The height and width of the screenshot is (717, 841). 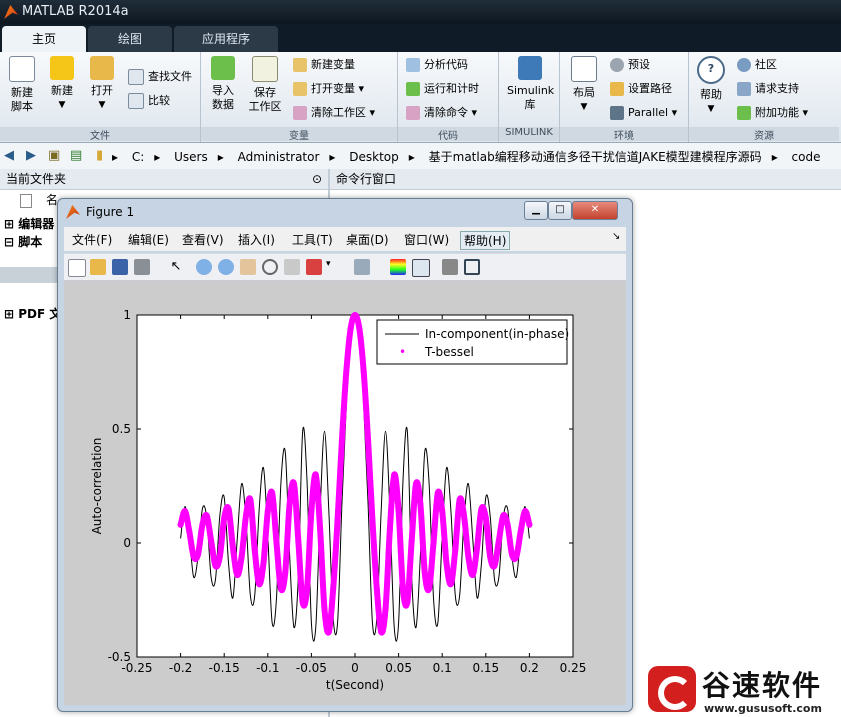 What do you see at coordinates (472, 342) in the screenshot?
I see `legend: In-component(in-phase) • T-bessel` at bounding box center [472, 342].